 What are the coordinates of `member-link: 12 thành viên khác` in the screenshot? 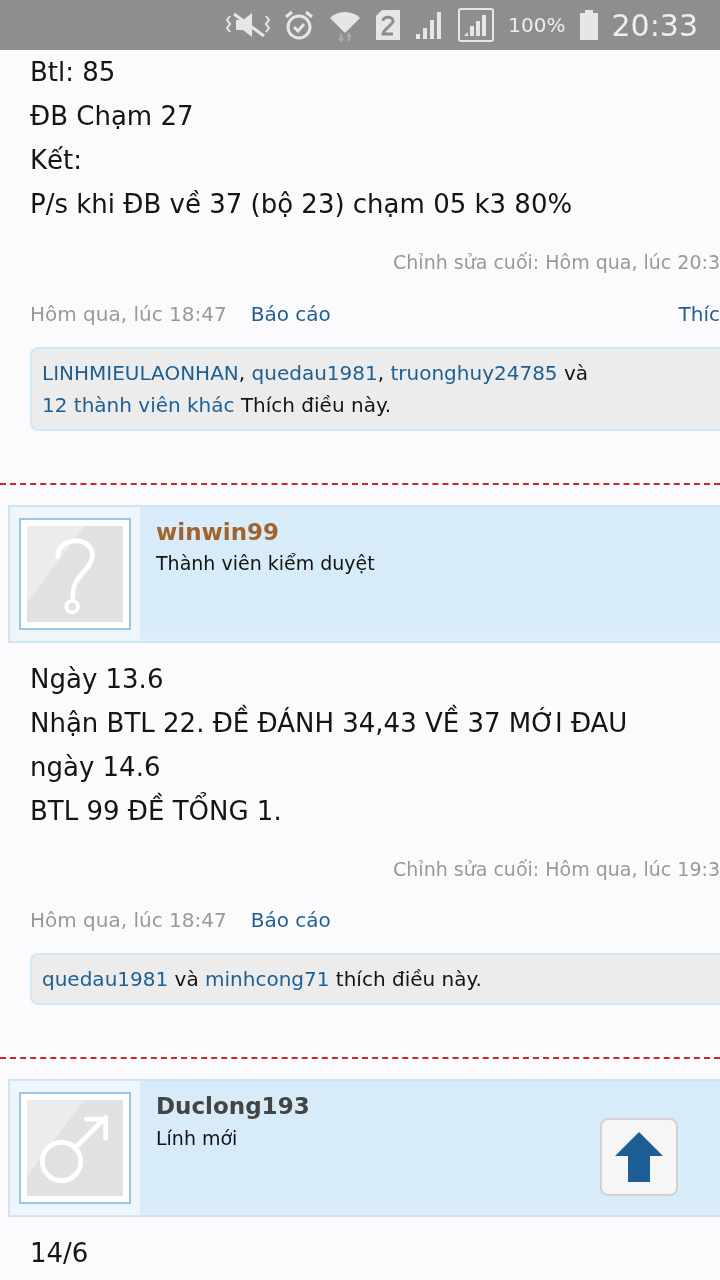 It's located at (138, 404).